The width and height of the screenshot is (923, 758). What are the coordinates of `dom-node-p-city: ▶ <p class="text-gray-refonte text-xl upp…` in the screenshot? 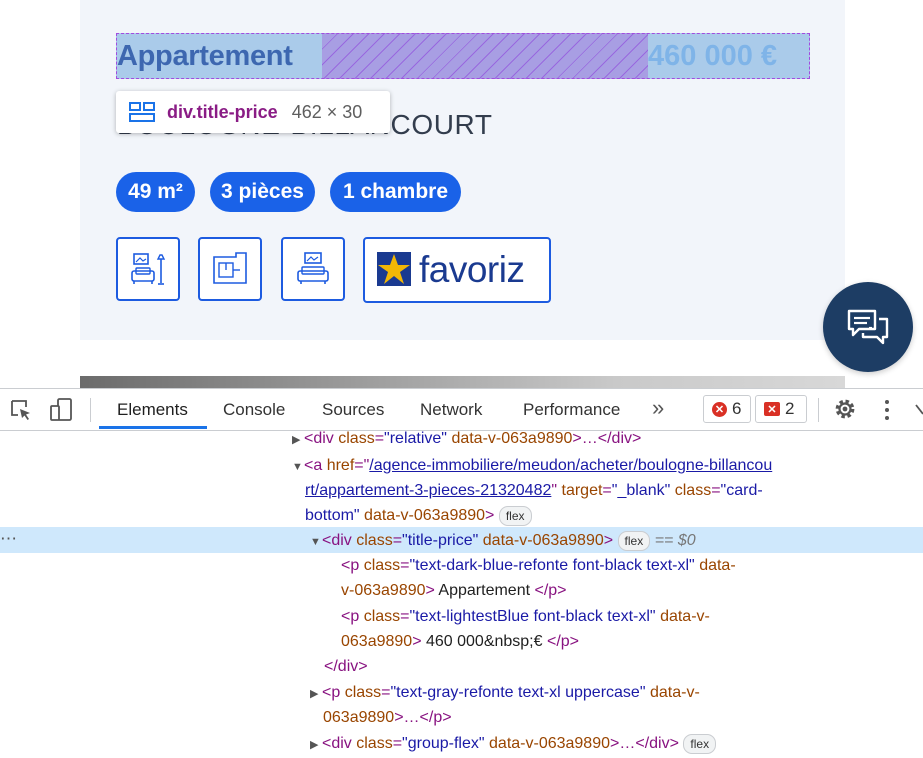 It's located at (505, 692).